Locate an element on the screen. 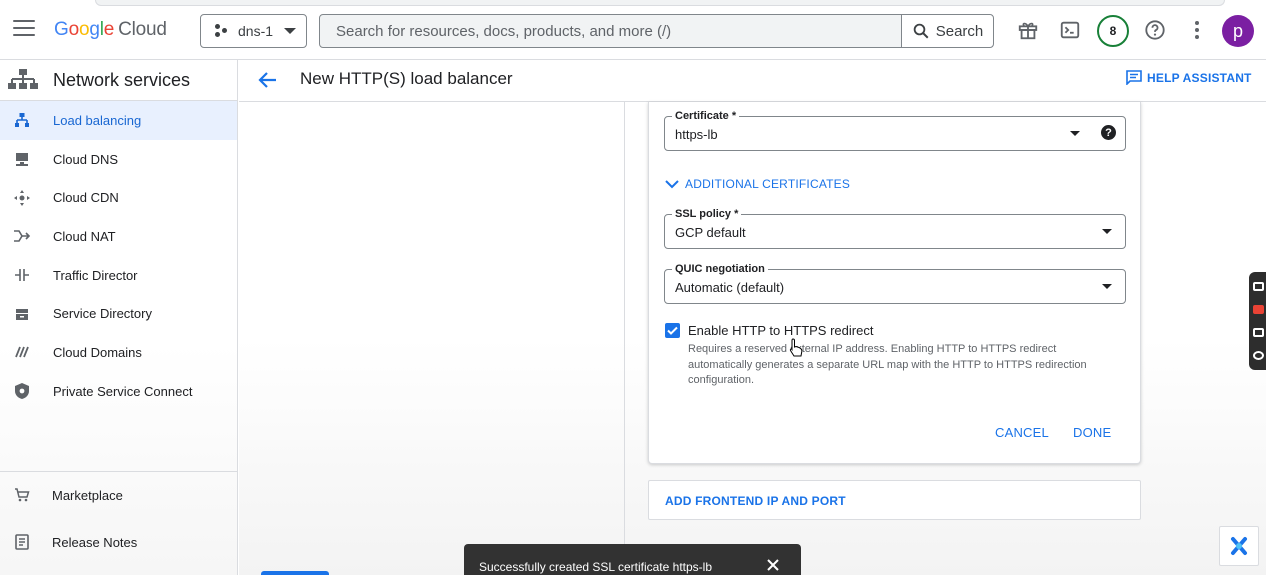 The height and width of the screenshot is (575, 1266). nat-icon is located at coordinates (22, 236).